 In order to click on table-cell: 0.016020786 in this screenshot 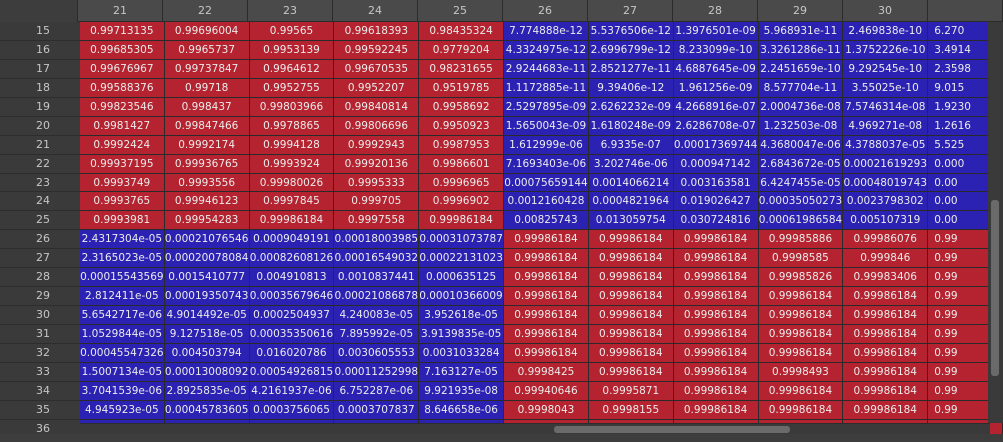, I will do `click(292, 353)`.